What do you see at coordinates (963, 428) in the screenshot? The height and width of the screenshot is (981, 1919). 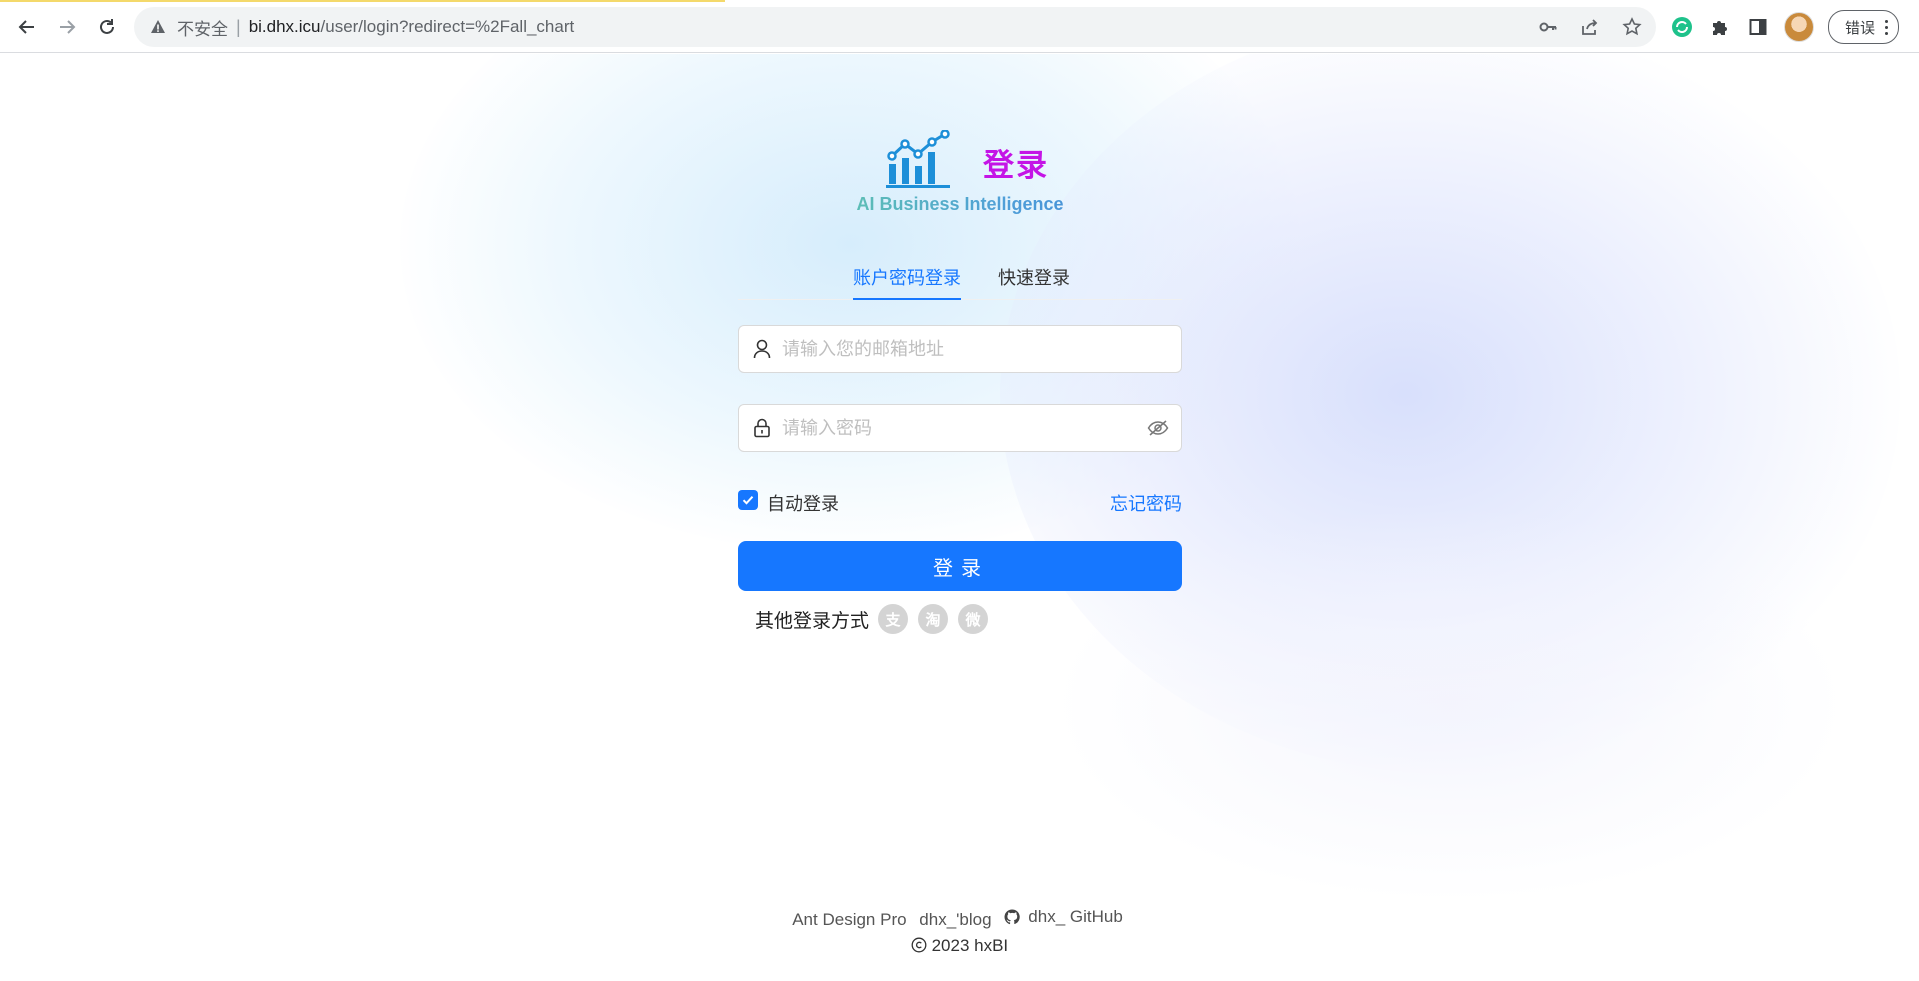 I see `password-input` at bounding box center [963, 428].